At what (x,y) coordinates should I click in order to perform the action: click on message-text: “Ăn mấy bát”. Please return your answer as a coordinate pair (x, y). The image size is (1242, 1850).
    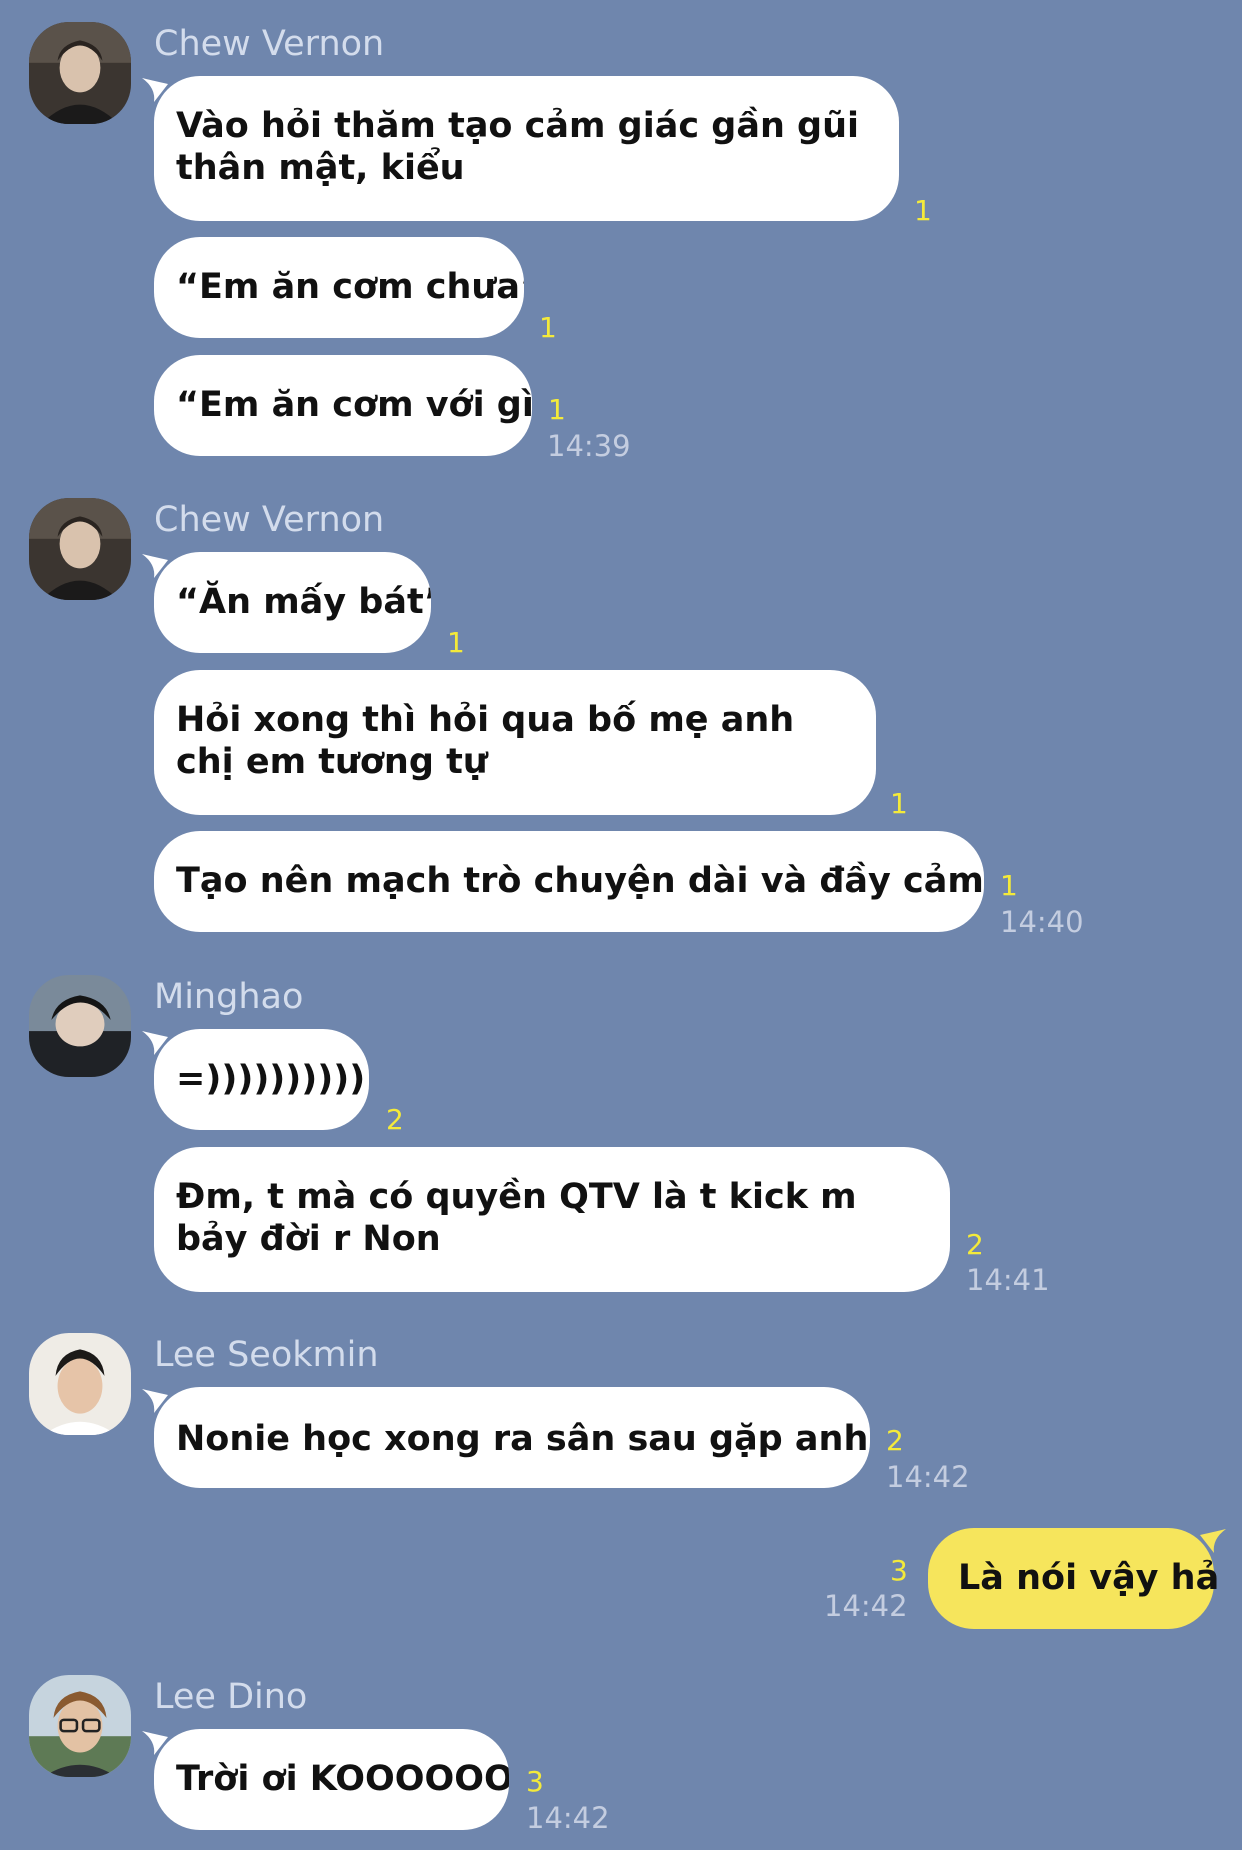
    Looking at the image, I should click on (303, 602).